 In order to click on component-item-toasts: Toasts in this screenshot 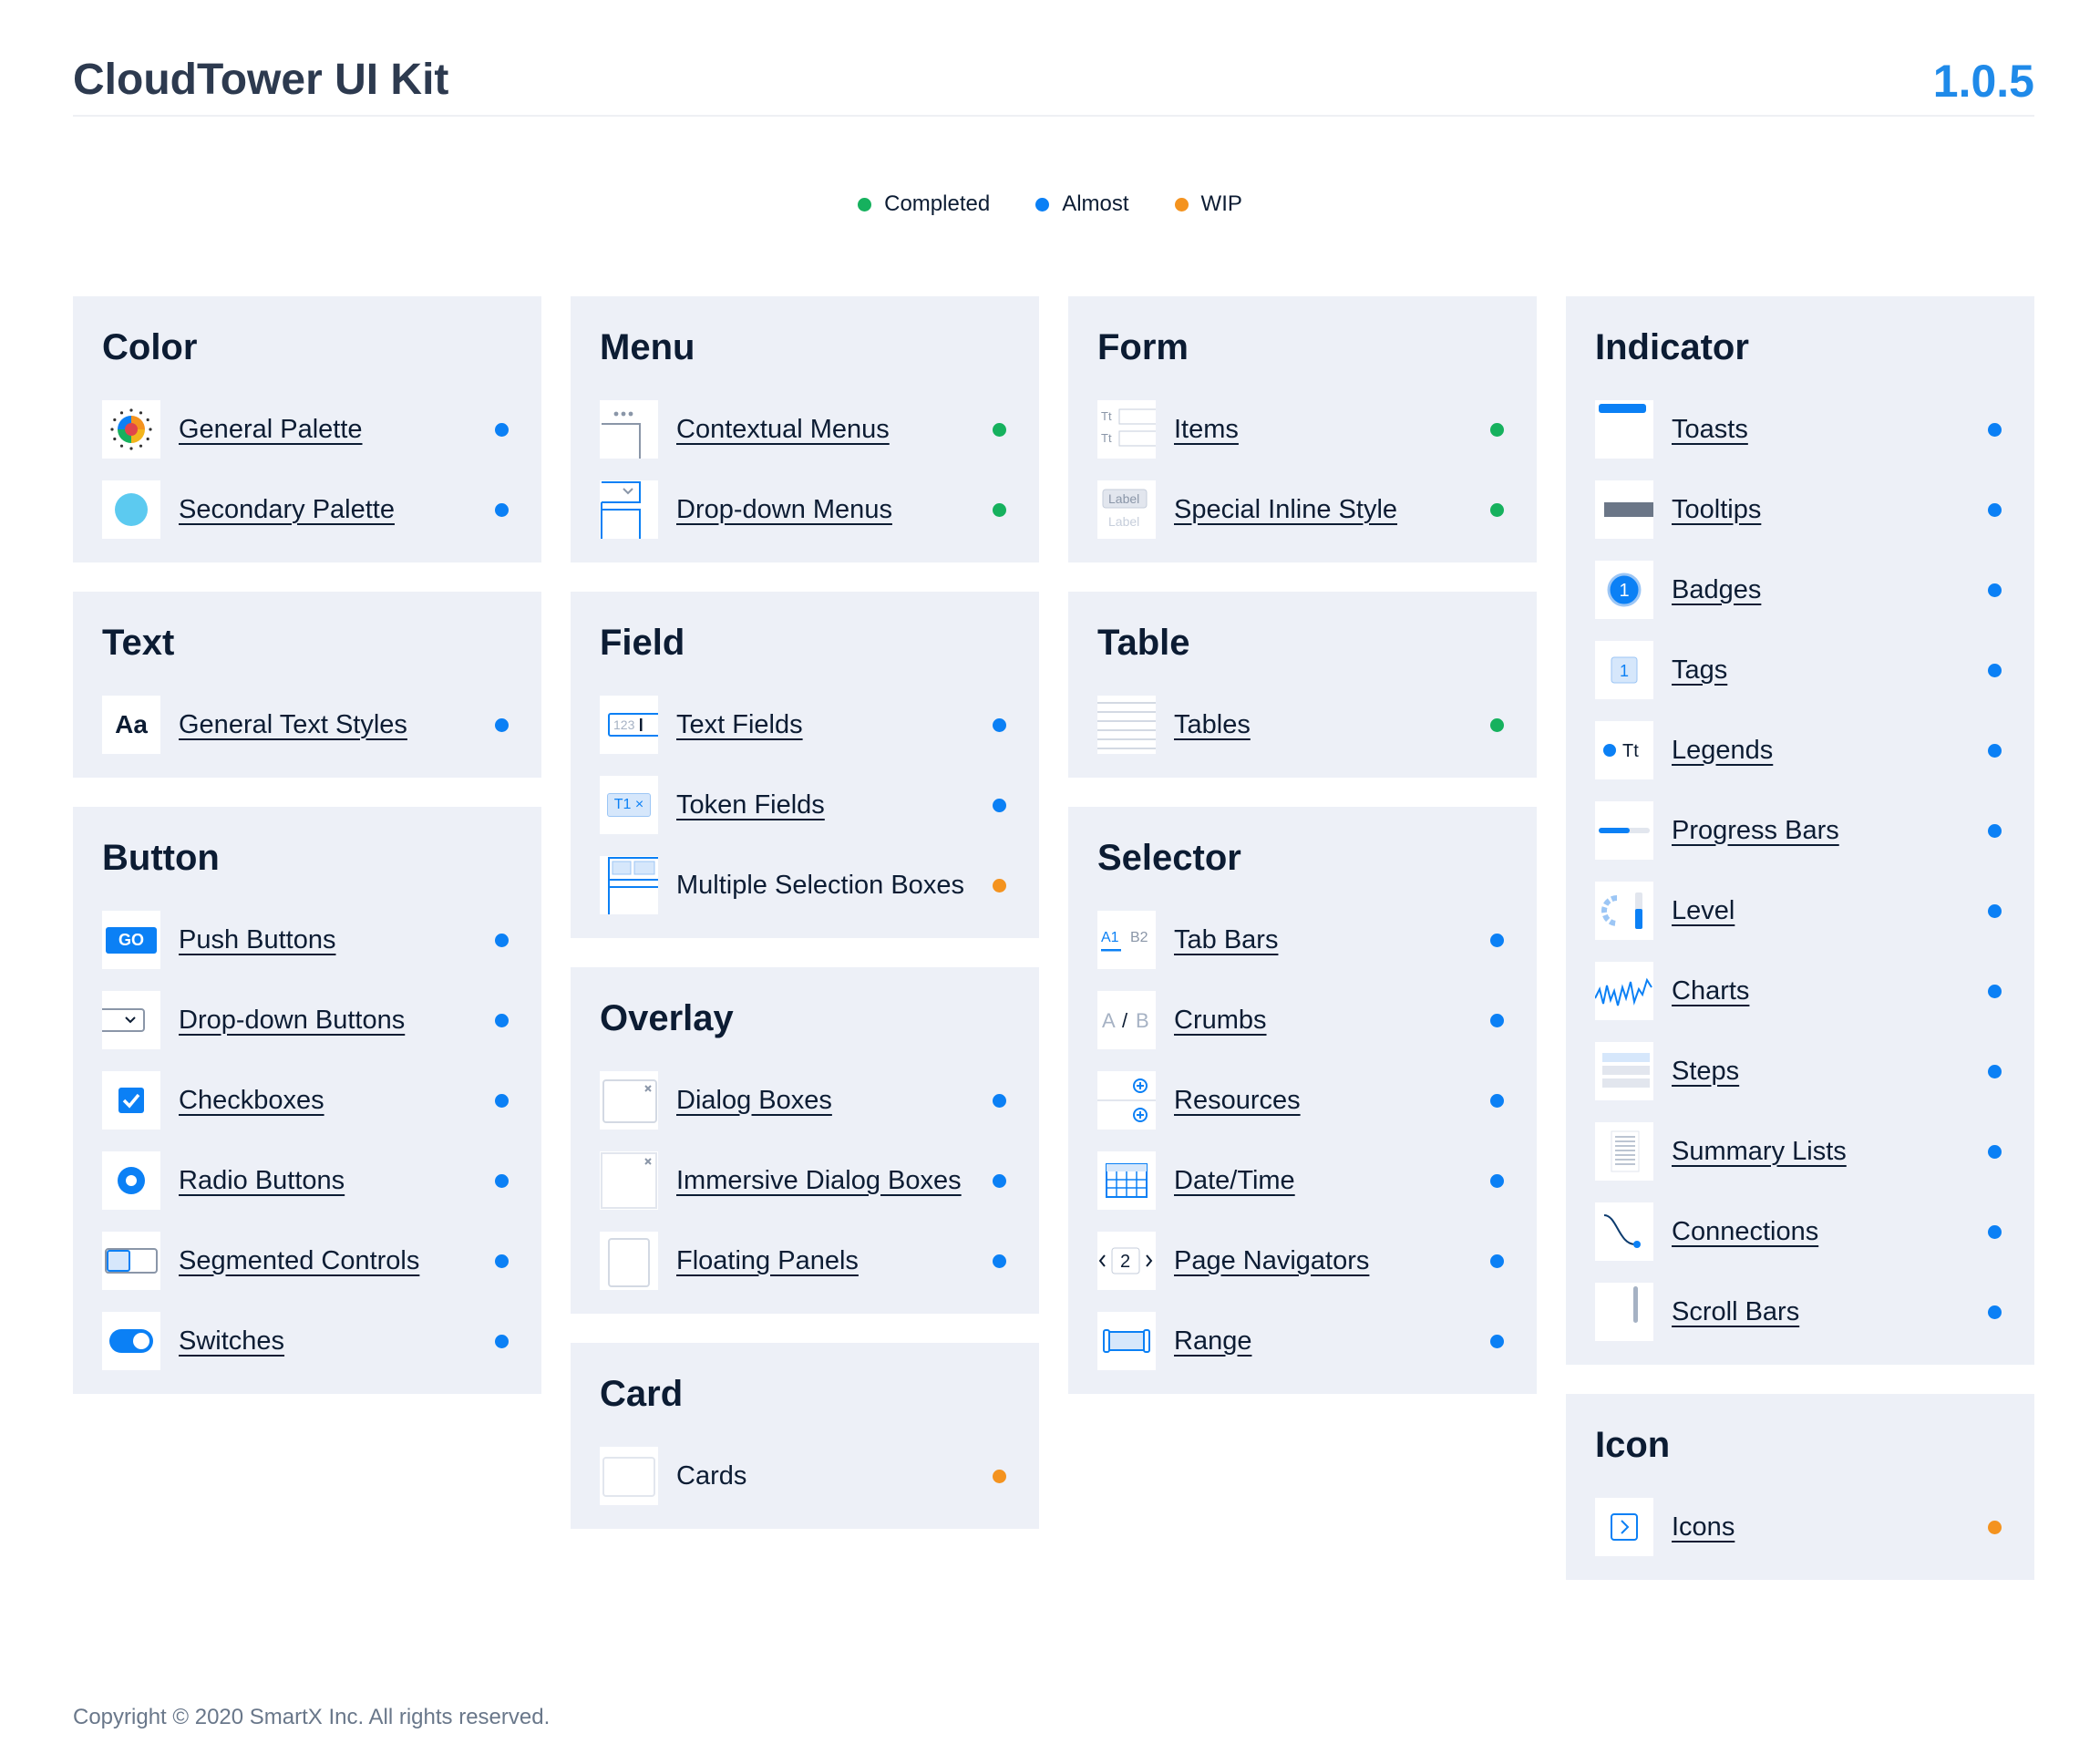, I will do `click(1800, 429)`.